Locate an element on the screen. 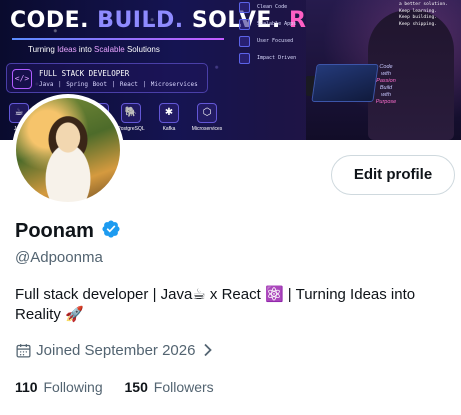  hoodie-line: Code is located at coordinates (386, 67).